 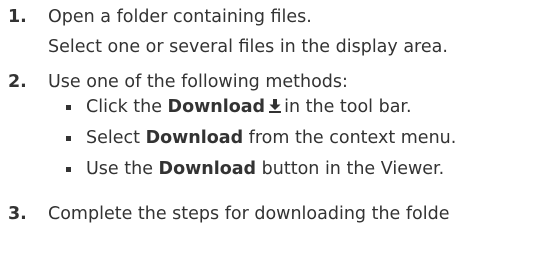 I want to click on bullet-text: from the context menu., so click(x=350, y=138).